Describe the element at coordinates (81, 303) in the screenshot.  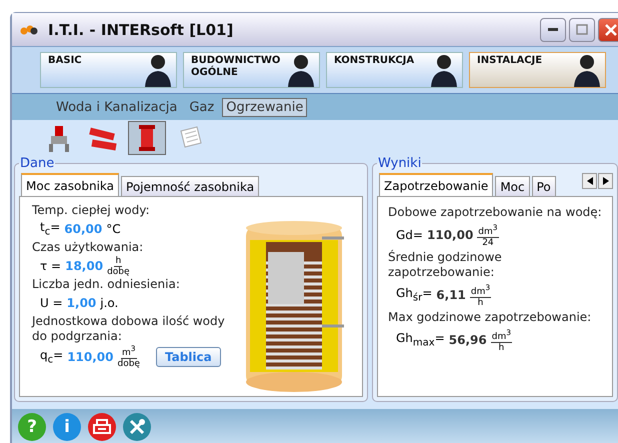
I see `field-value: 1,00` at that location.